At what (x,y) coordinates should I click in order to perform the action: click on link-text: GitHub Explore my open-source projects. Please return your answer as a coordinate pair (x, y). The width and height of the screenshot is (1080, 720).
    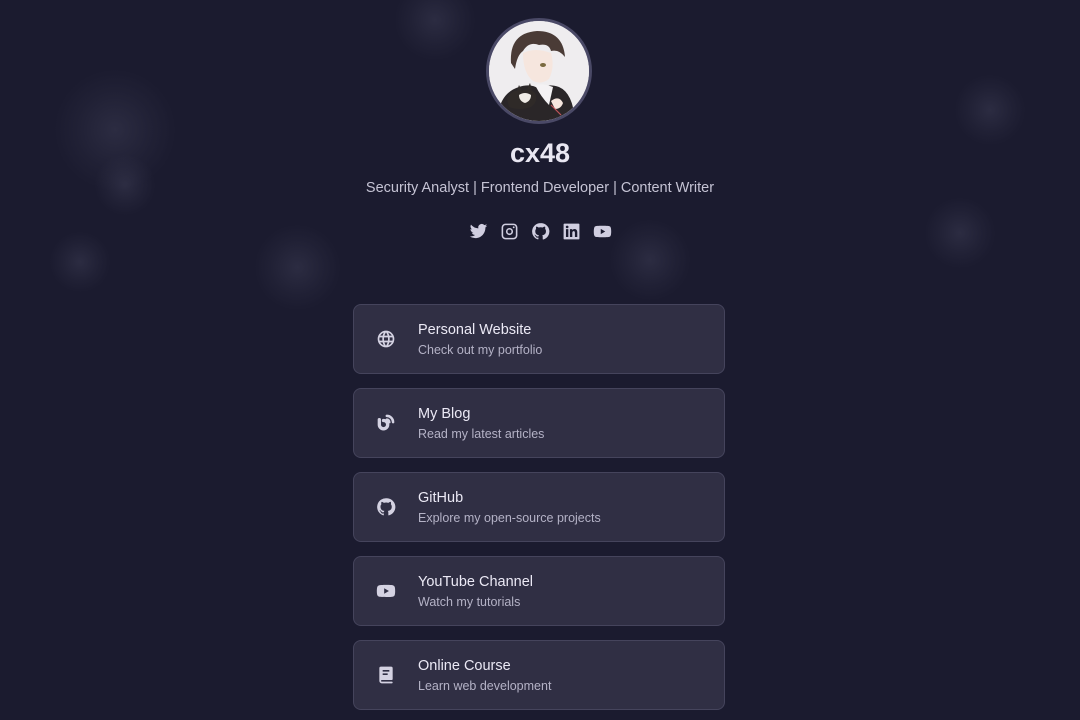
    Looking at the image, I should click on (509, 507).